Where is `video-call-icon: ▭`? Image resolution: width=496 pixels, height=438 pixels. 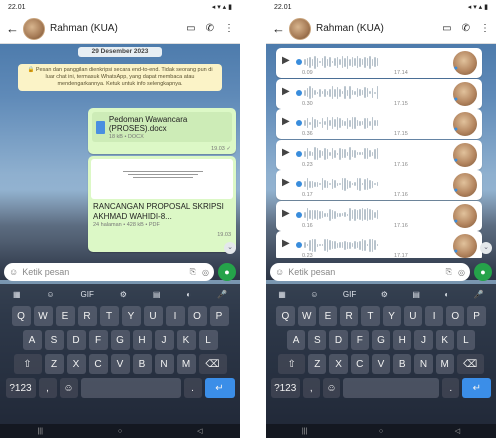 video-call-icon: ▭ is located at coordinates (446, 28).